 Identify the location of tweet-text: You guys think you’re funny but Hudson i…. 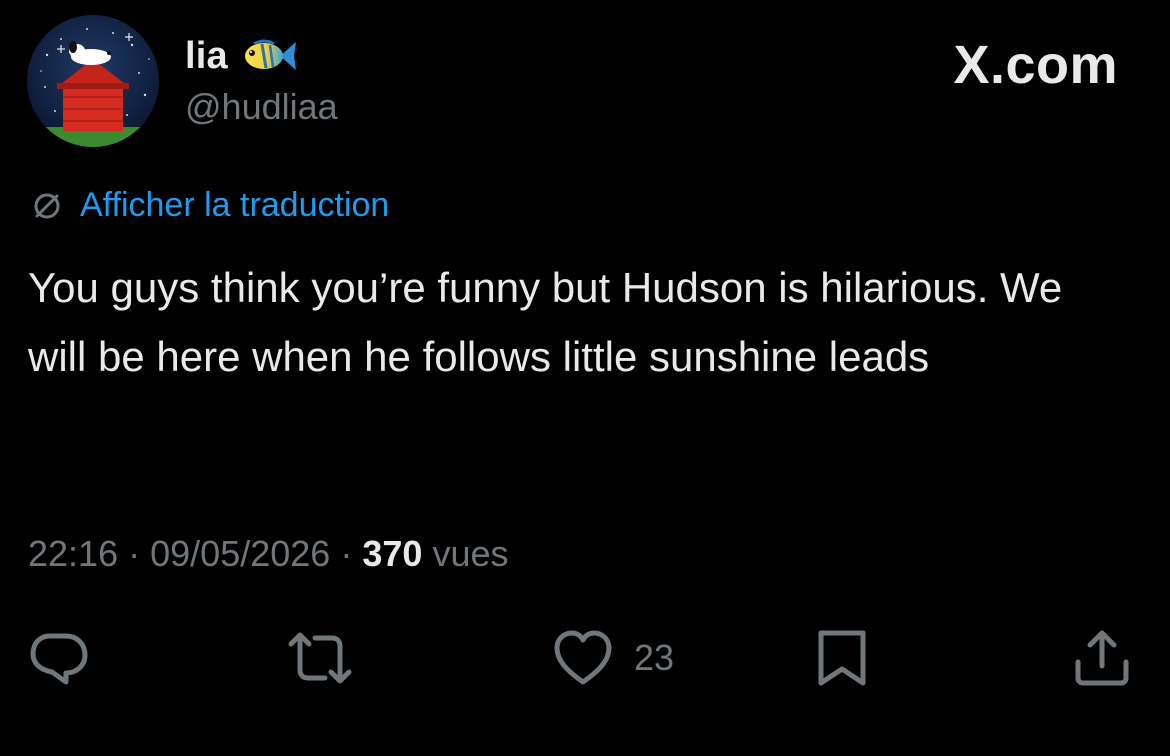
(545, 322).